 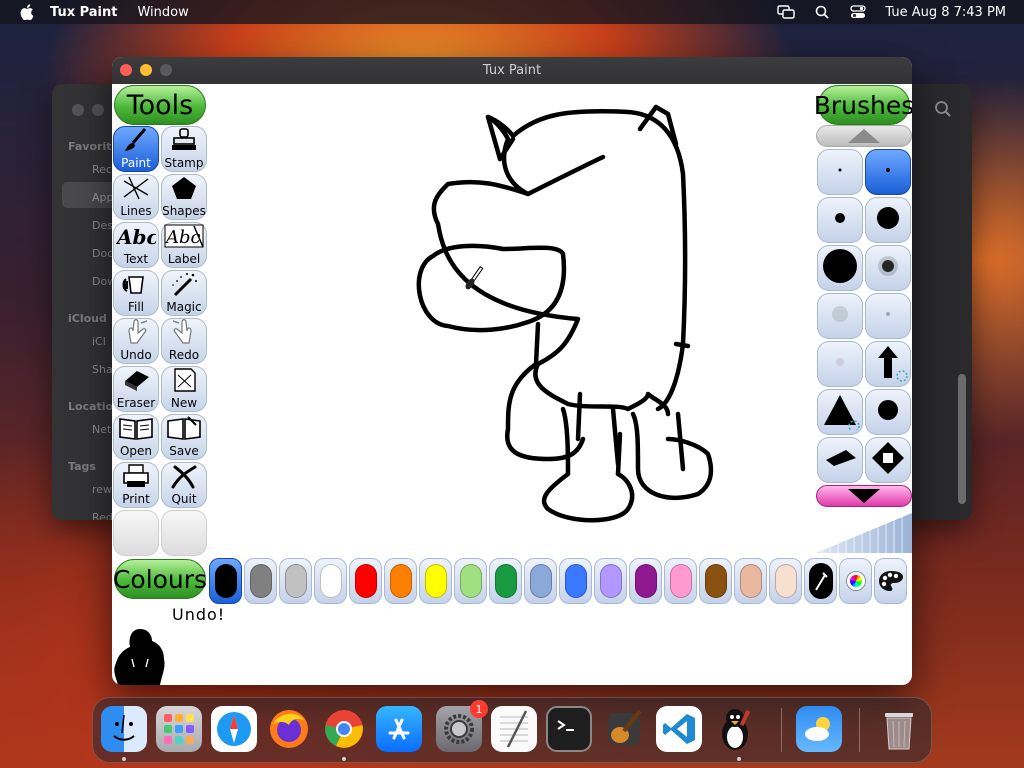 What do you see at coordinates (27, 12) in the screenshot?
I see `apple-logo-icon` at bounding box center [27, 12].